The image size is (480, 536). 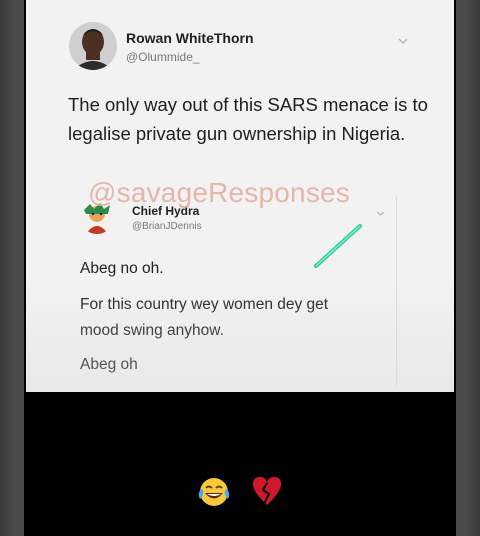 What do you see at coordinates (219, 192) in the screenshot?
I see `watermark: @savageResponses` at bounding box center [219, 192].